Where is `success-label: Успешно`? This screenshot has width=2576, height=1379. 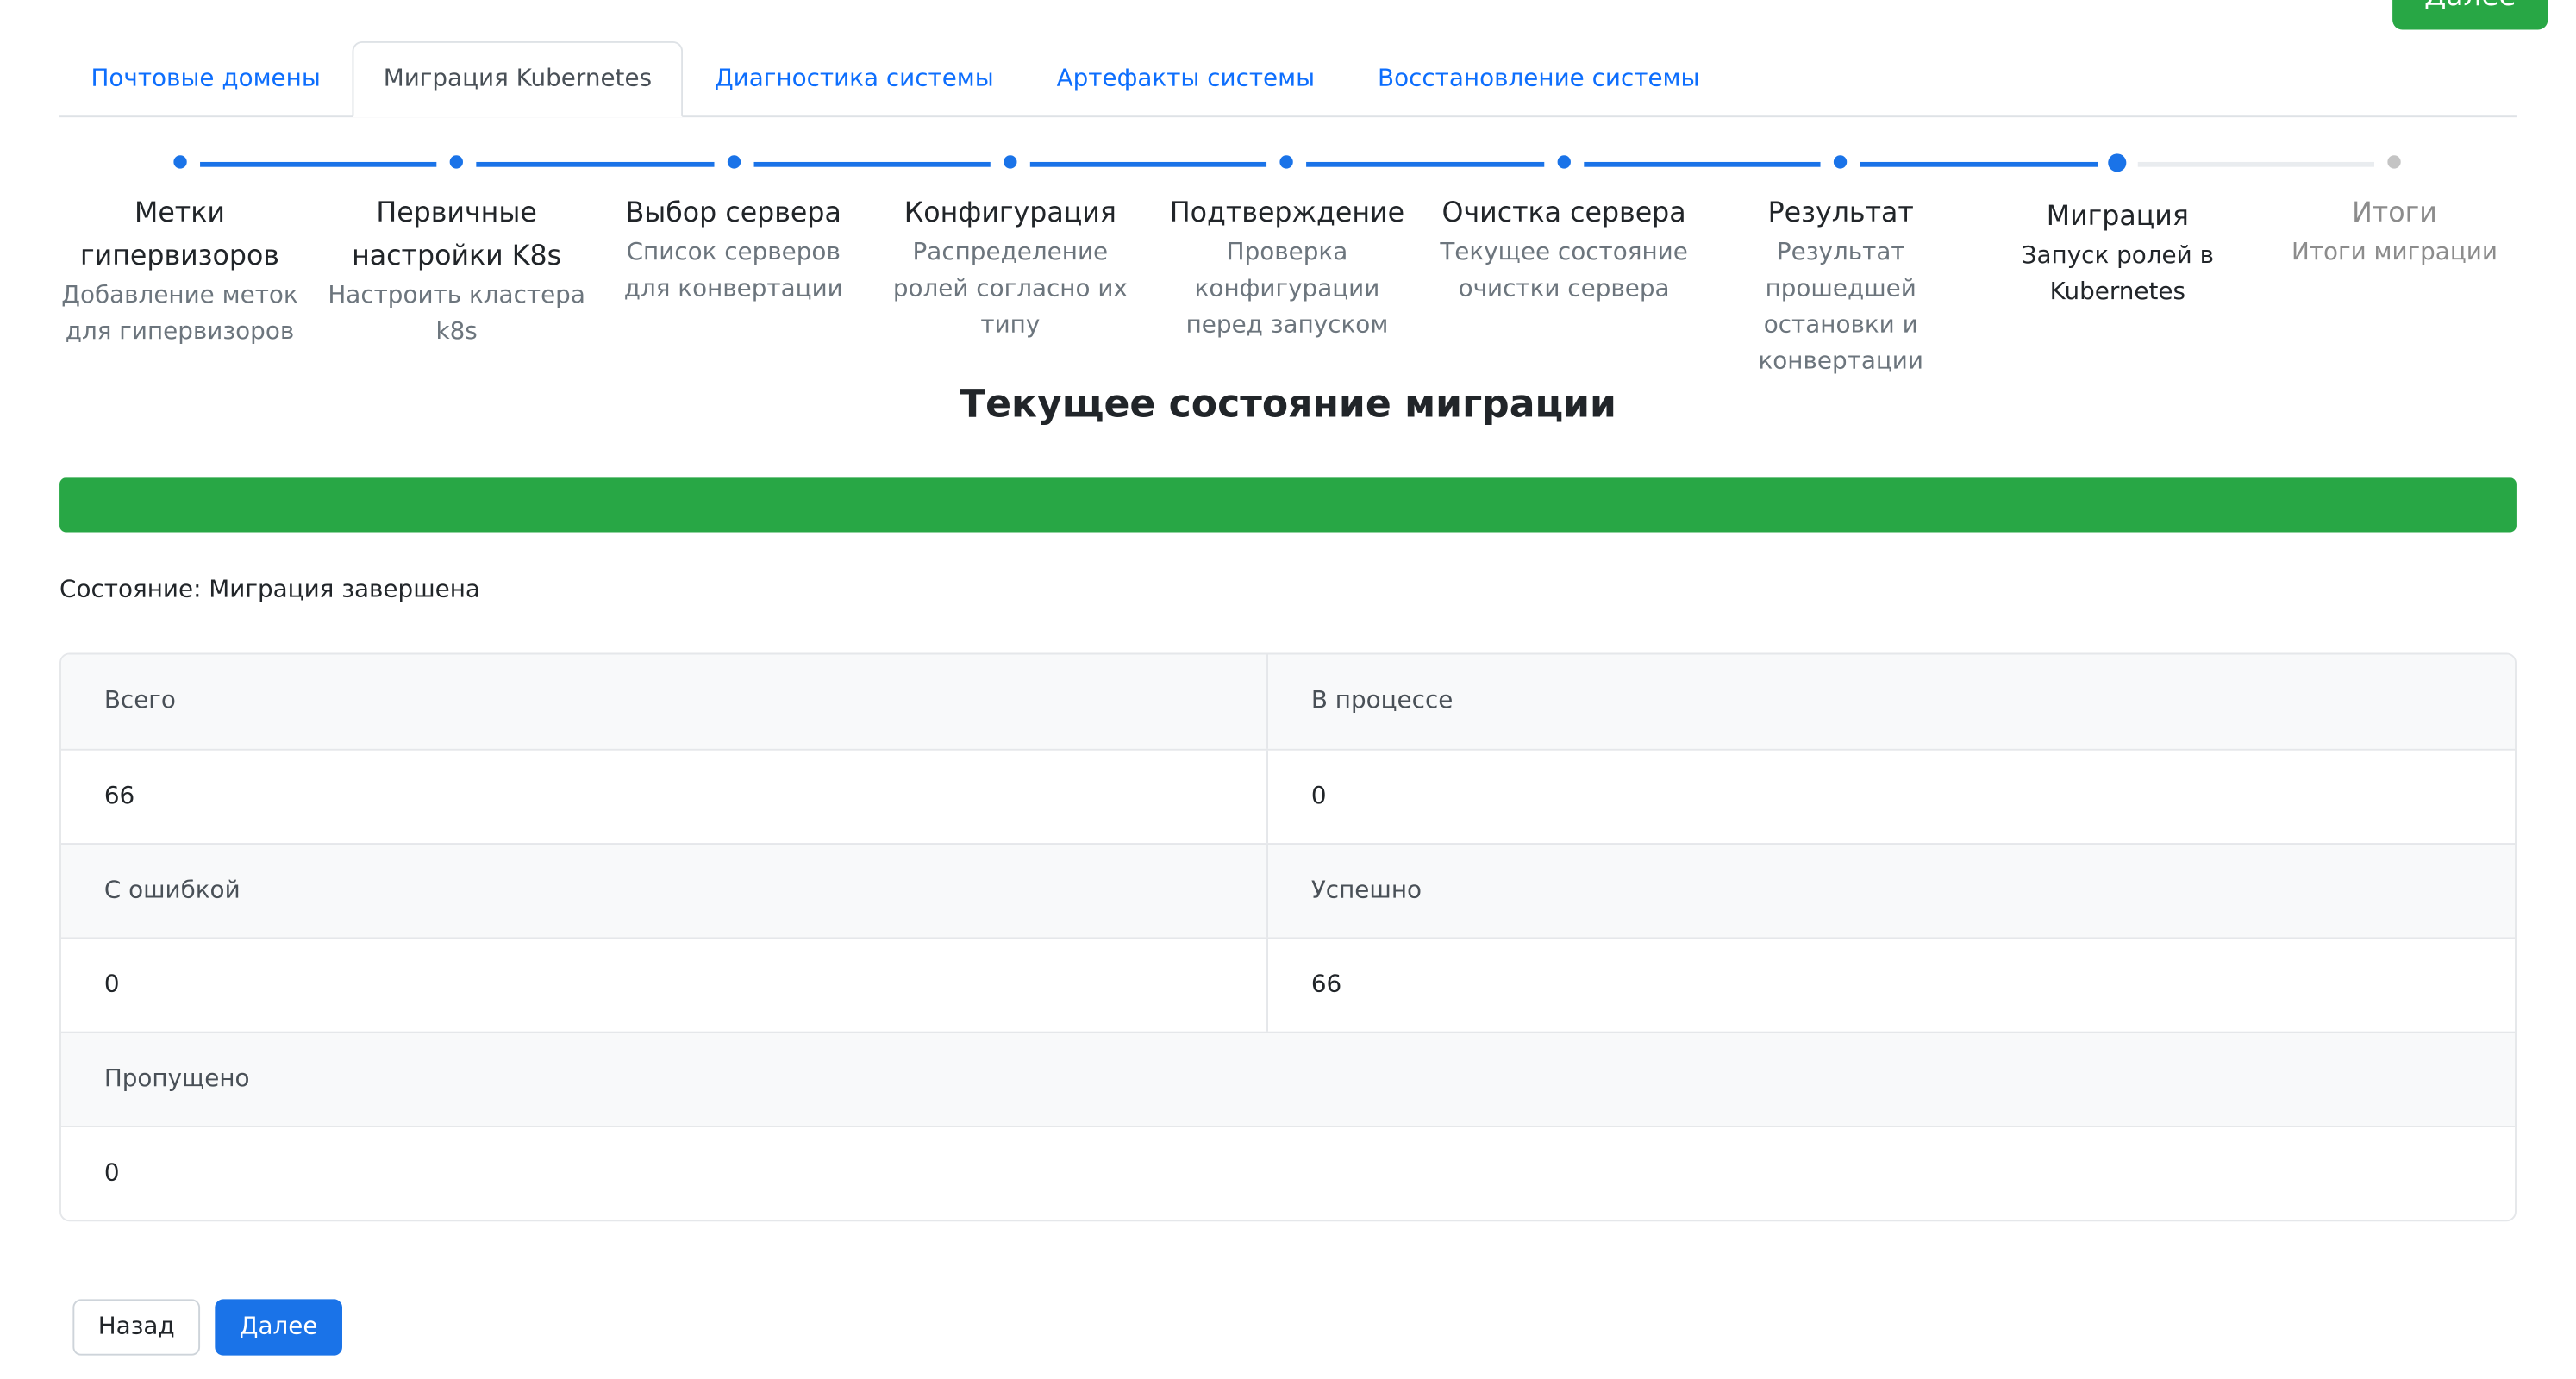
success-label: Успешно is located at coordinates (1366, 891).